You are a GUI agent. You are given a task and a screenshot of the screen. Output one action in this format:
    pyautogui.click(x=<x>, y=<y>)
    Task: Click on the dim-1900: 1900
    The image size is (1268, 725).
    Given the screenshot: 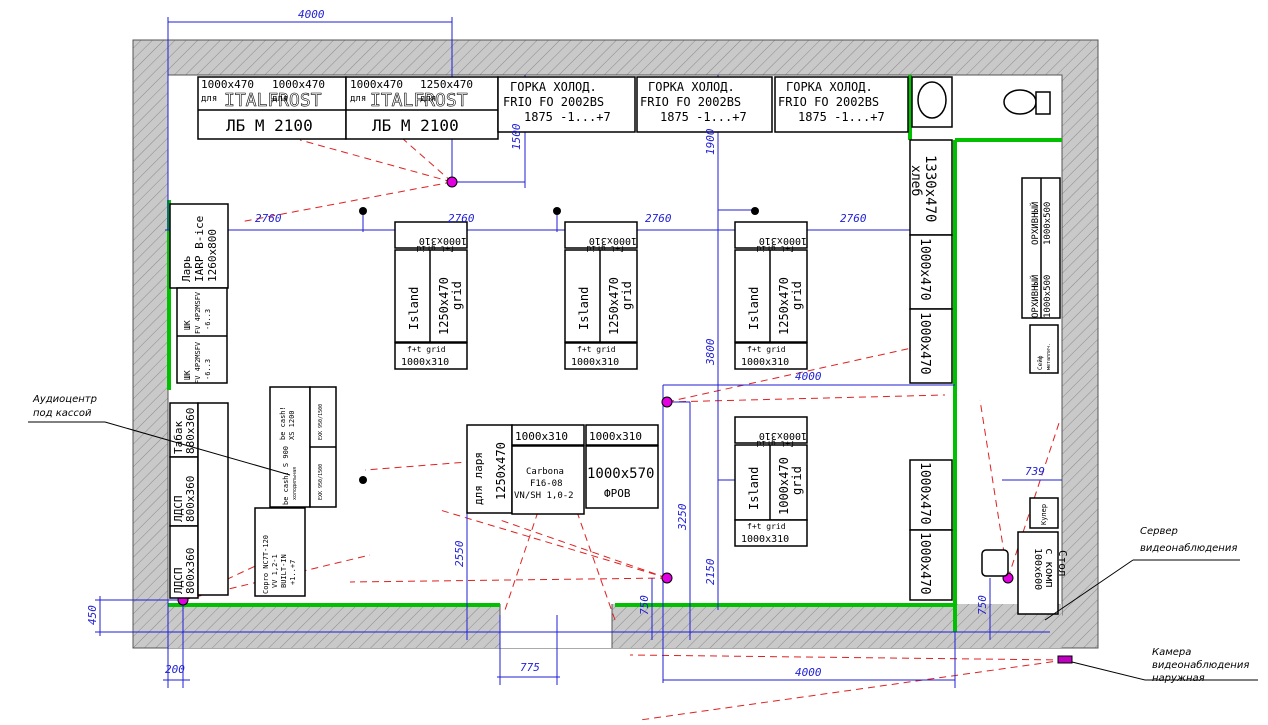 What is the action you would take?
    pyautogui.click(x=710, y=141)
    